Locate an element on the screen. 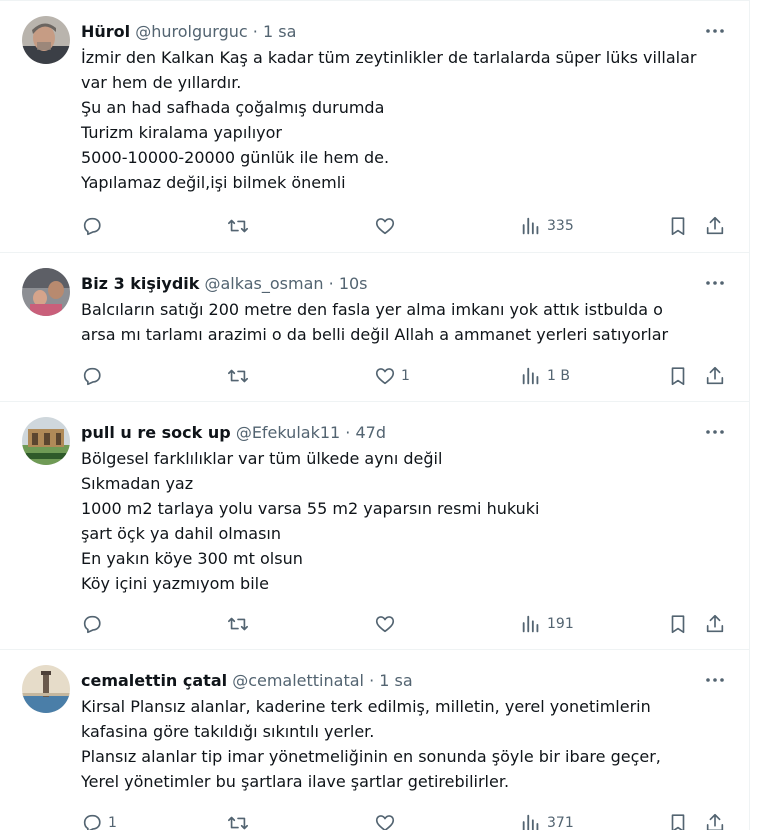 This screenshot has height=830, width=778. views-button: 371 is located at coordinates (547, 819).